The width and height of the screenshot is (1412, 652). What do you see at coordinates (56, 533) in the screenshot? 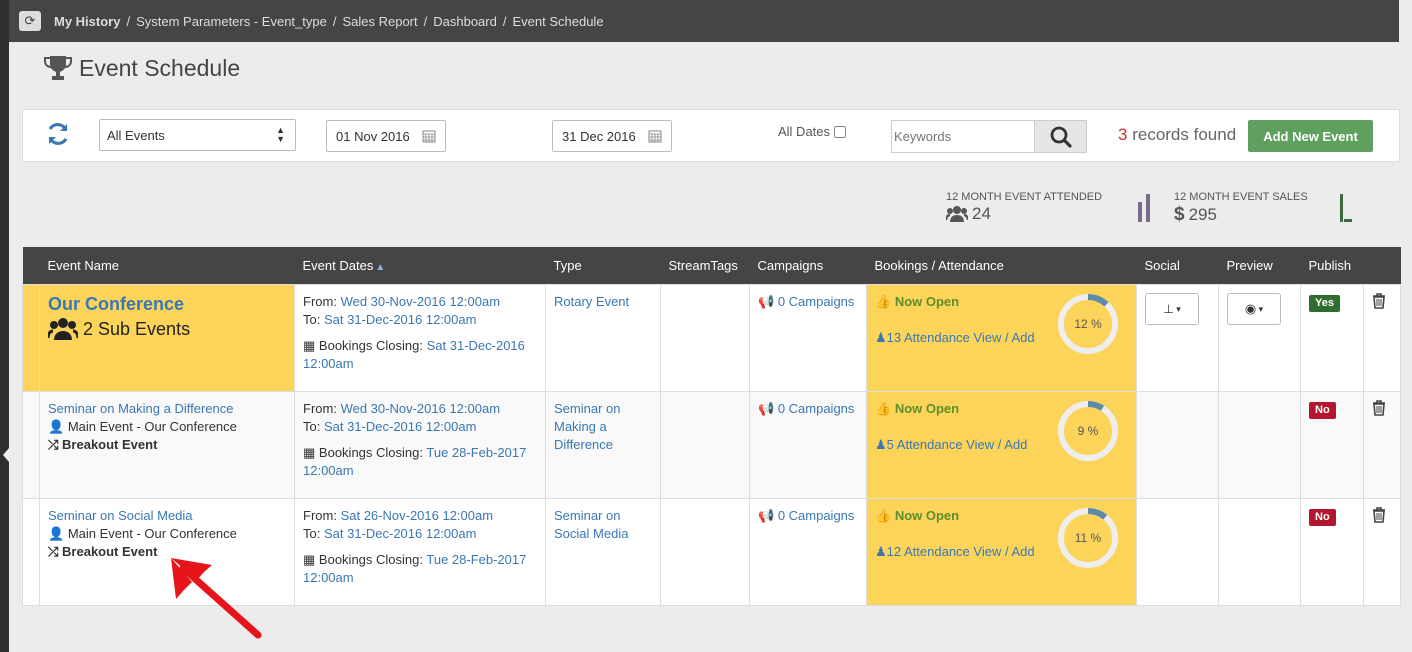
I see `user-icon: 👤` at bounding box center [56, 533].